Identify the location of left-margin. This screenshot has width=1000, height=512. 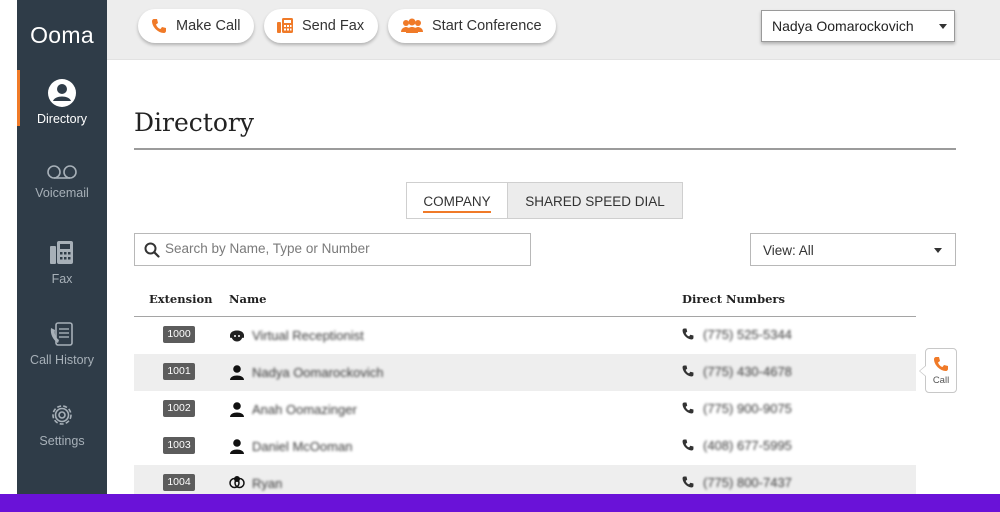
(8, 247).